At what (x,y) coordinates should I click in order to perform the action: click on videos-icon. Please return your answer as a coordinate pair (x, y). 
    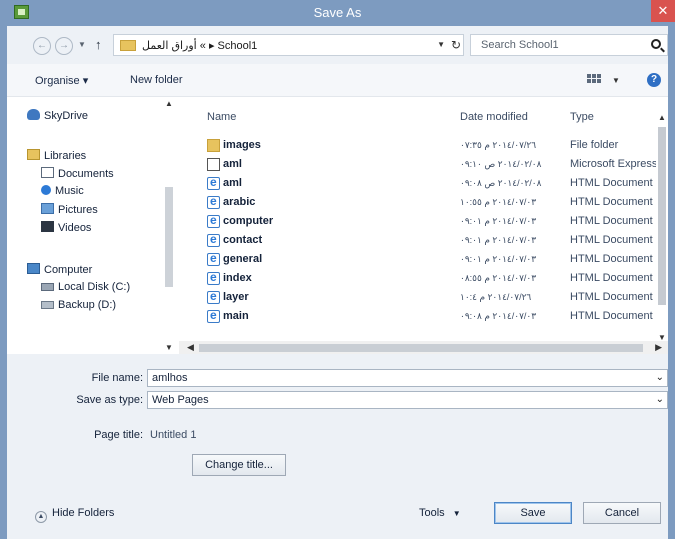
    Looking at the image, I should click on (47, 226).